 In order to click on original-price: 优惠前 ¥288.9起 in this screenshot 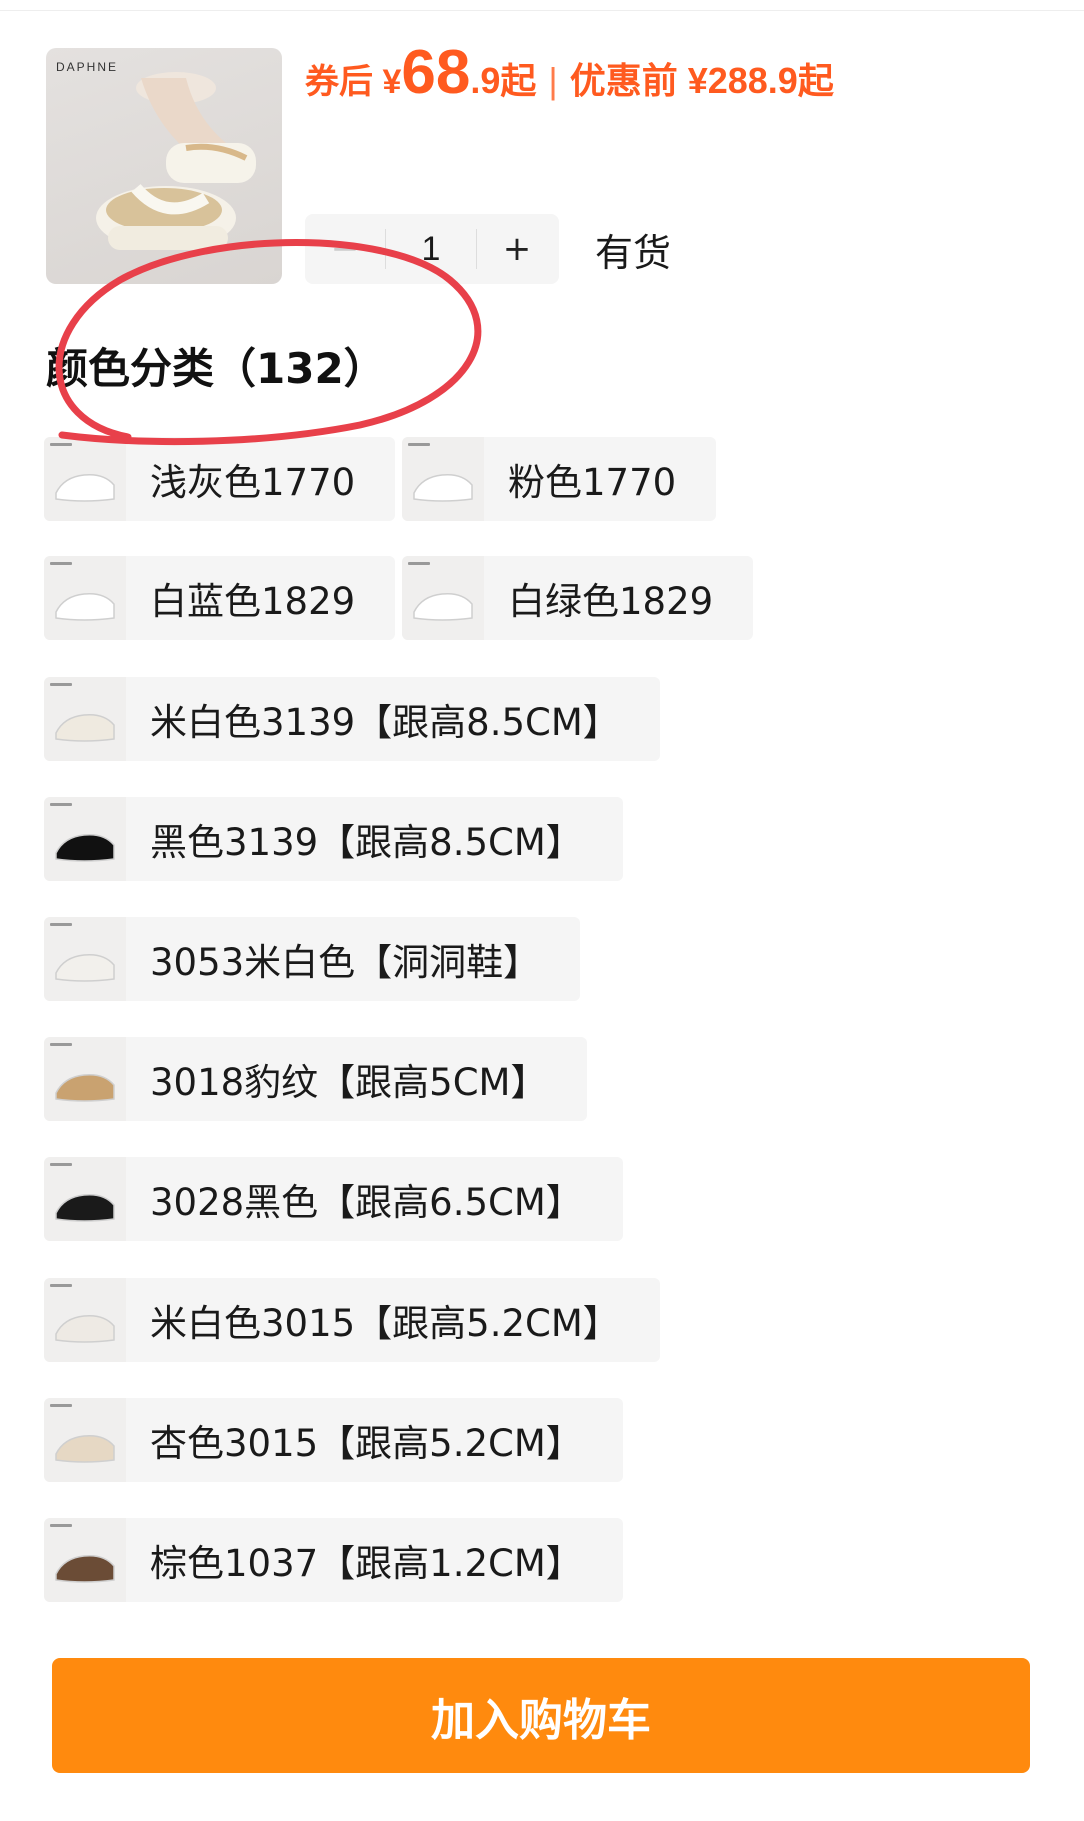, I will do `click(701, 80)`.